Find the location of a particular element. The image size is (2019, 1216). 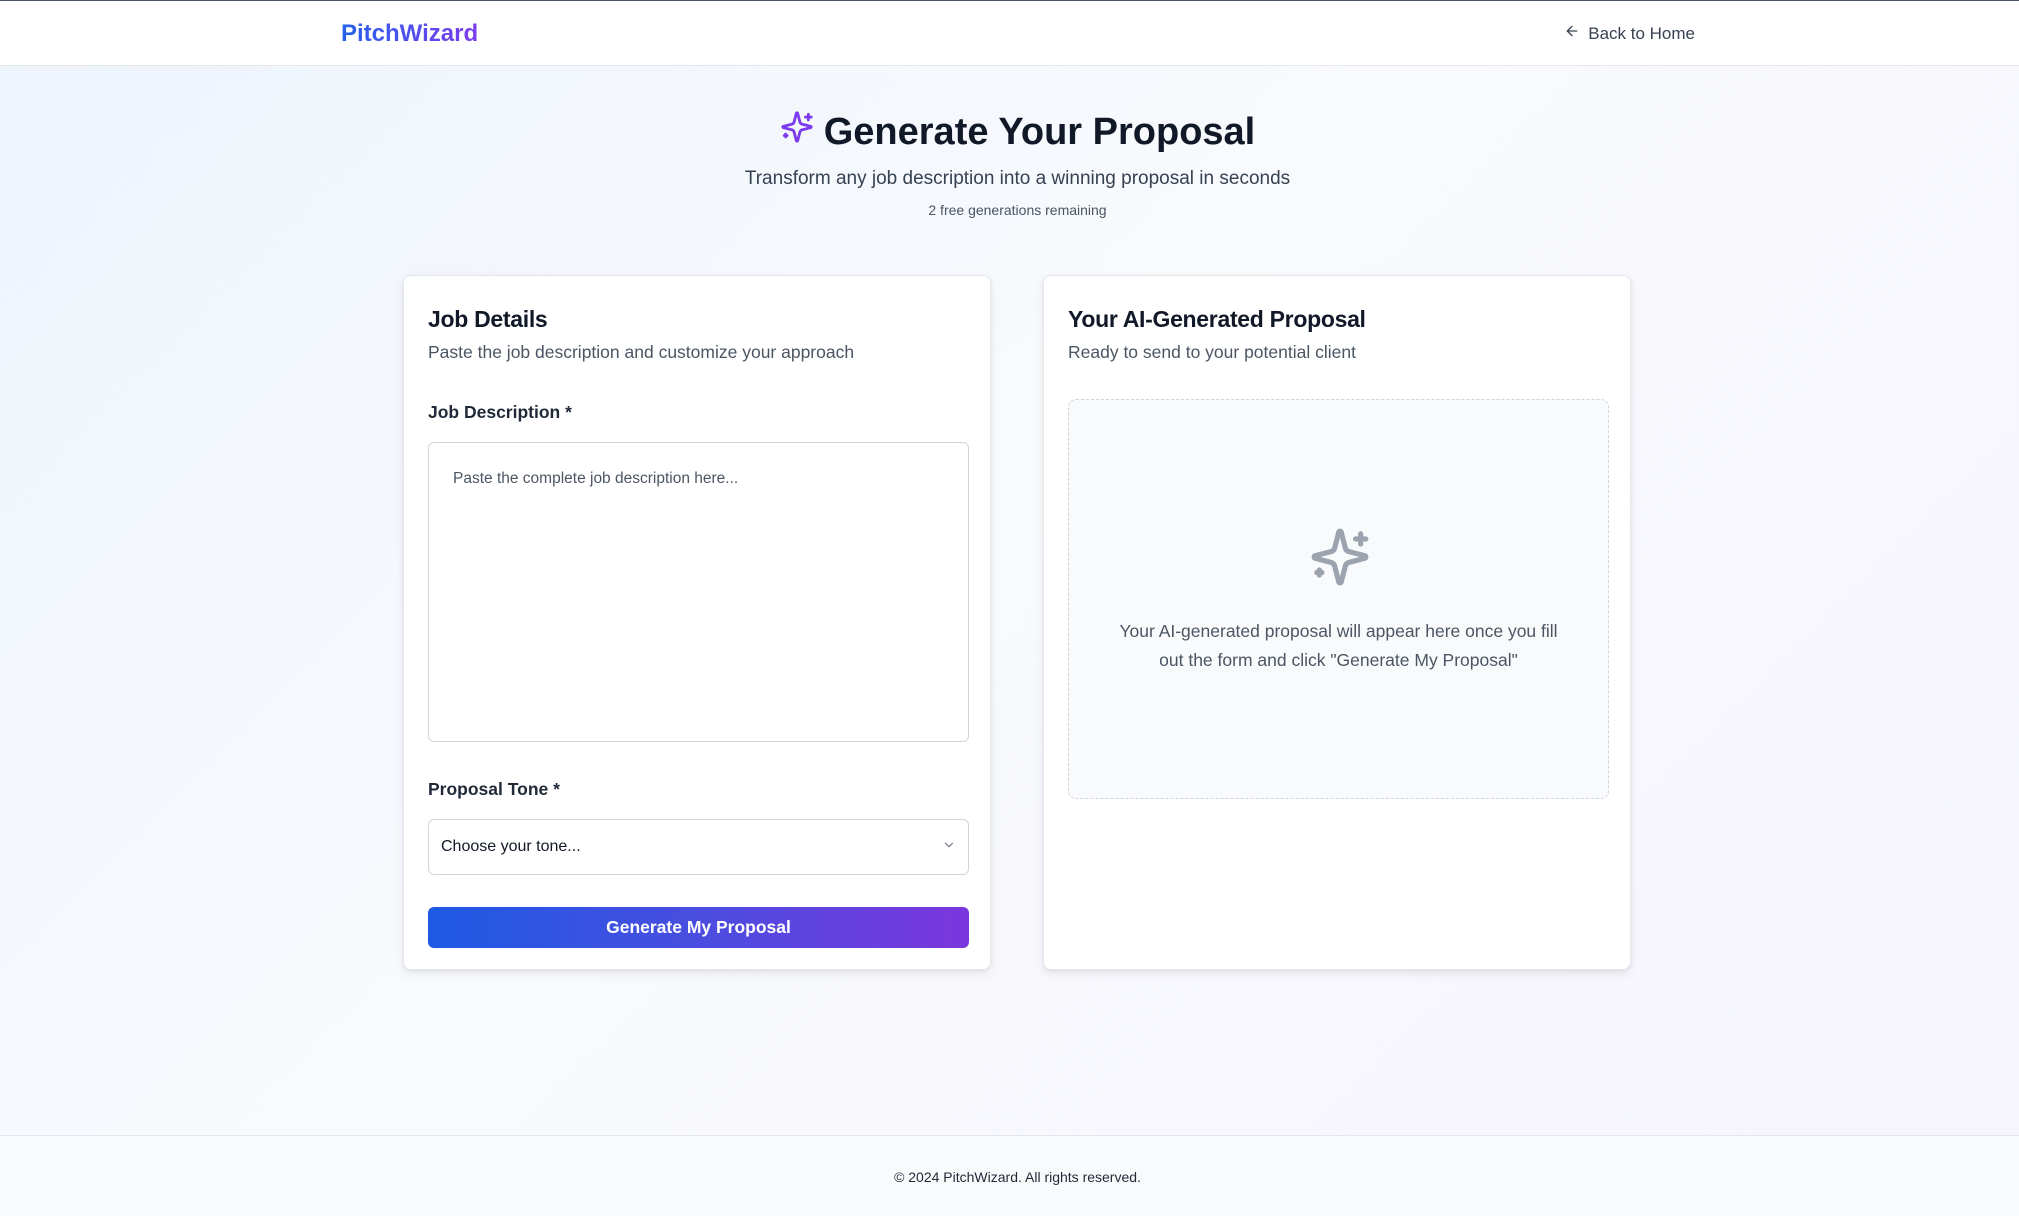

generations-remaining: 2 free generations remaining is located at coordinates (1017, 210).